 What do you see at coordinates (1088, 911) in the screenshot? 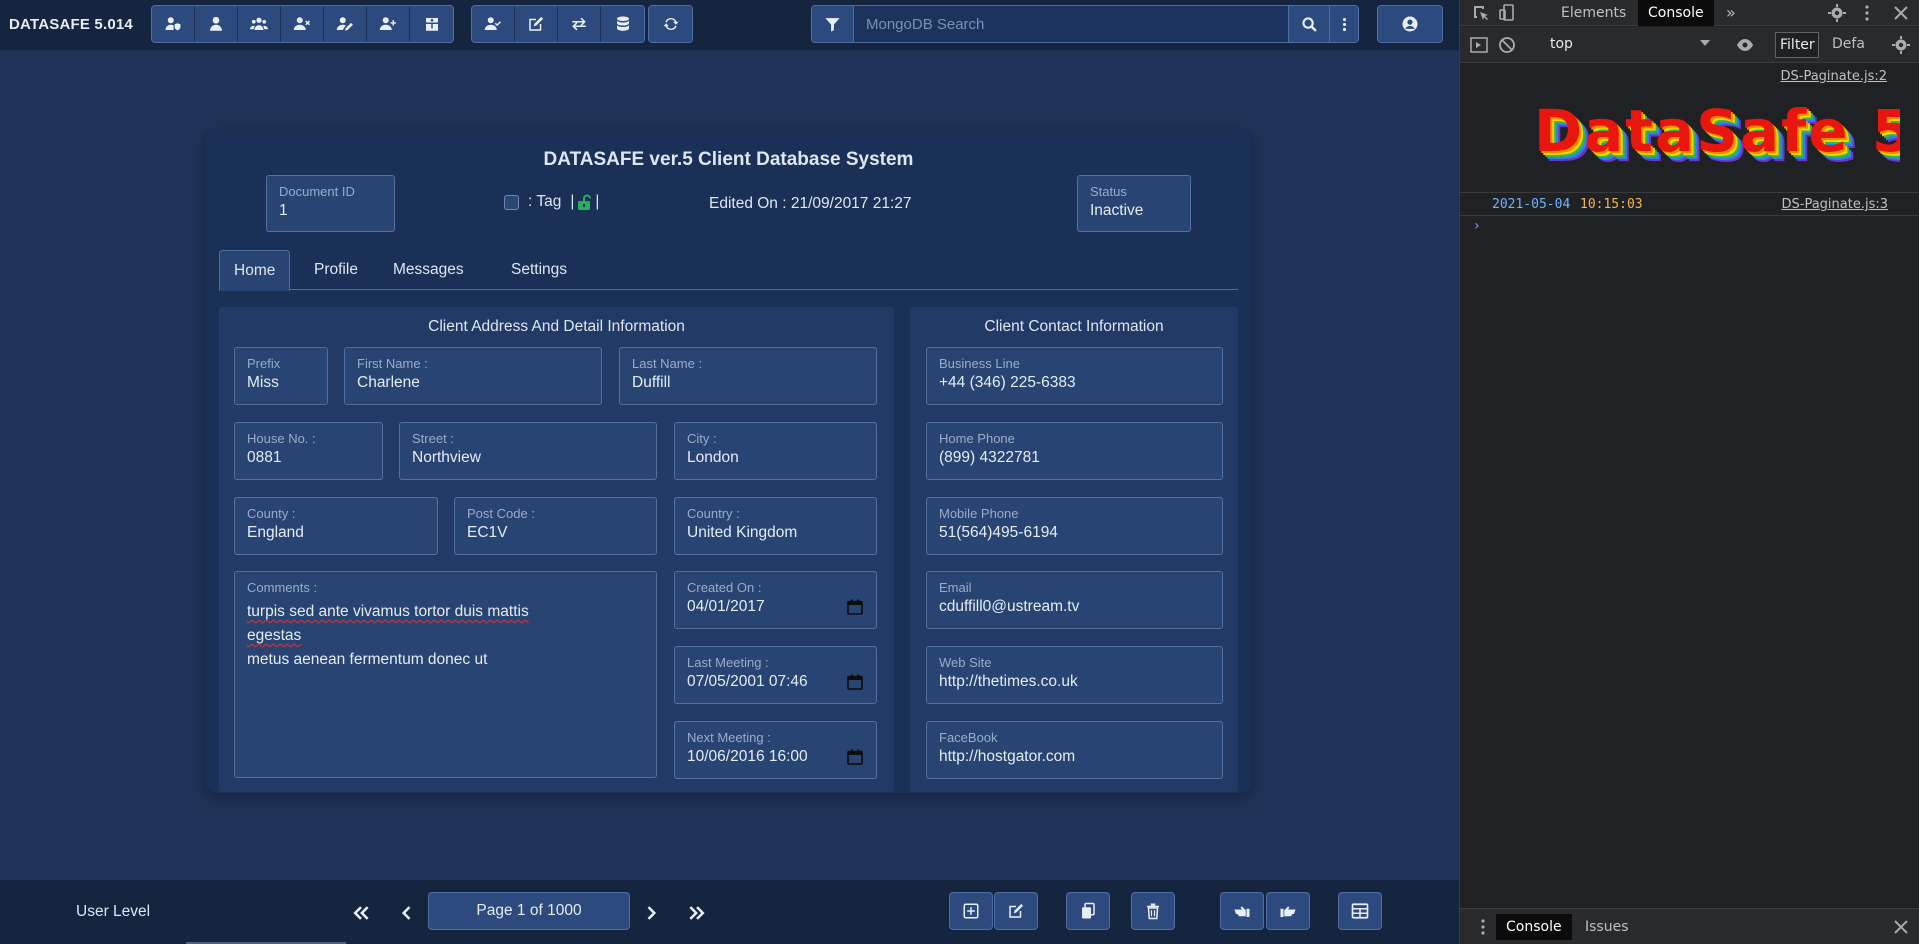
I see `copy-record-button` at bounding box center [1088, 911].